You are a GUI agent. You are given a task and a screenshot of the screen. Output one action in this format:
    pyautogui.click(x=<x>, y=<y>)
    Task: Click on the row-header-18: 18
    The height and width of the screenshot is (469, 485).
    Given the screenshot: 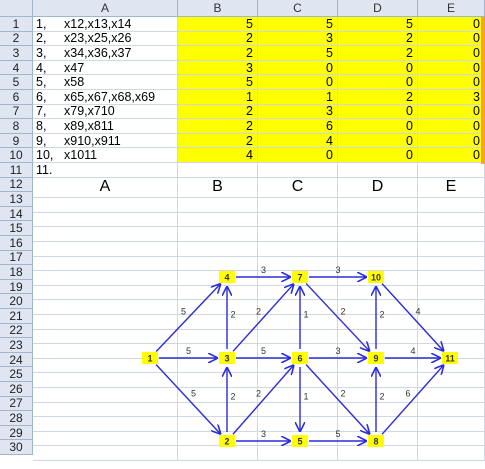 What is the action you would take?
    pyautogui.click(x=16, y=272)
    